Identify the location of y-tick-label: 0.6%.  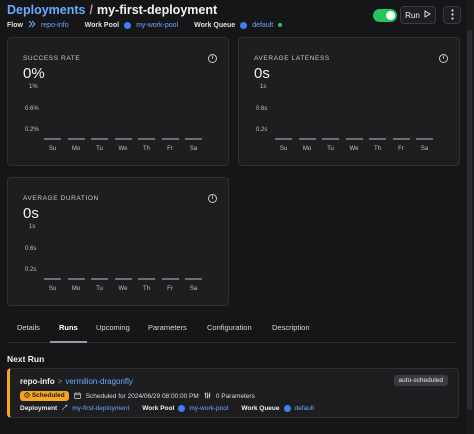
(32, 109).